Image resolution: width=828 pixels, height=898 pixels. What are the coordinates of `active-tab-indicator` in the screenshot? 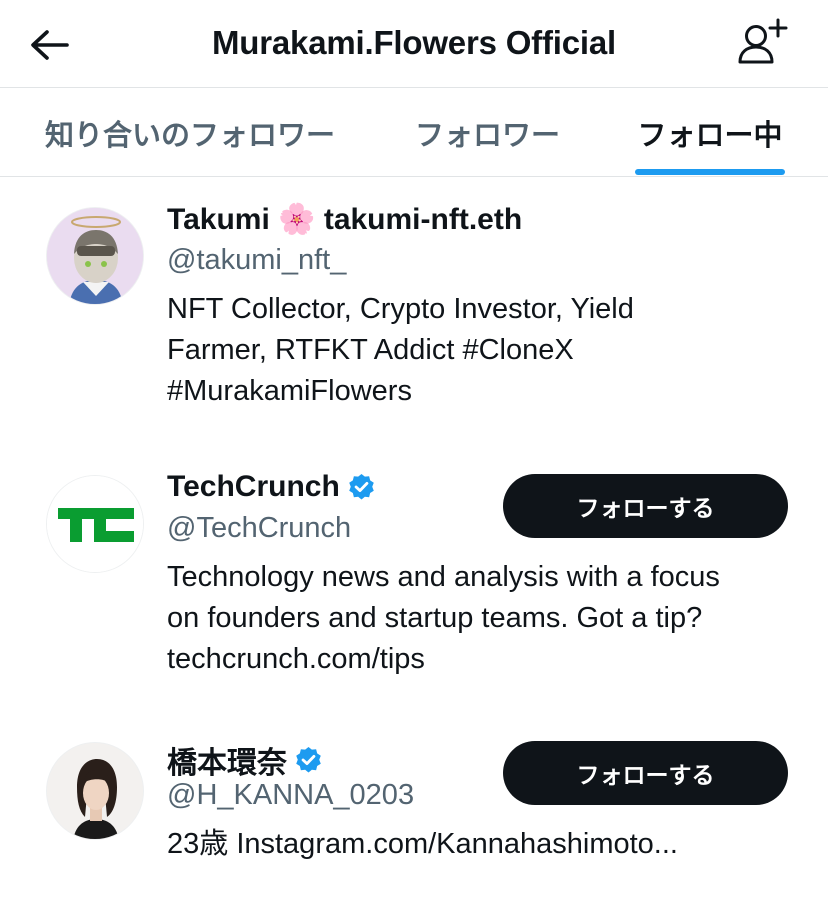 It's located at (710, 172).